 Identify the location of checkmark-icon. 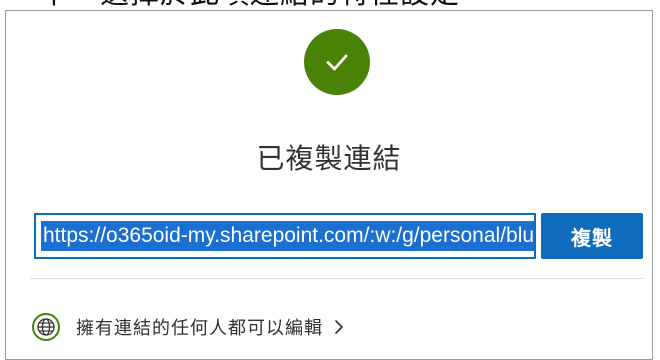
(337, 62).